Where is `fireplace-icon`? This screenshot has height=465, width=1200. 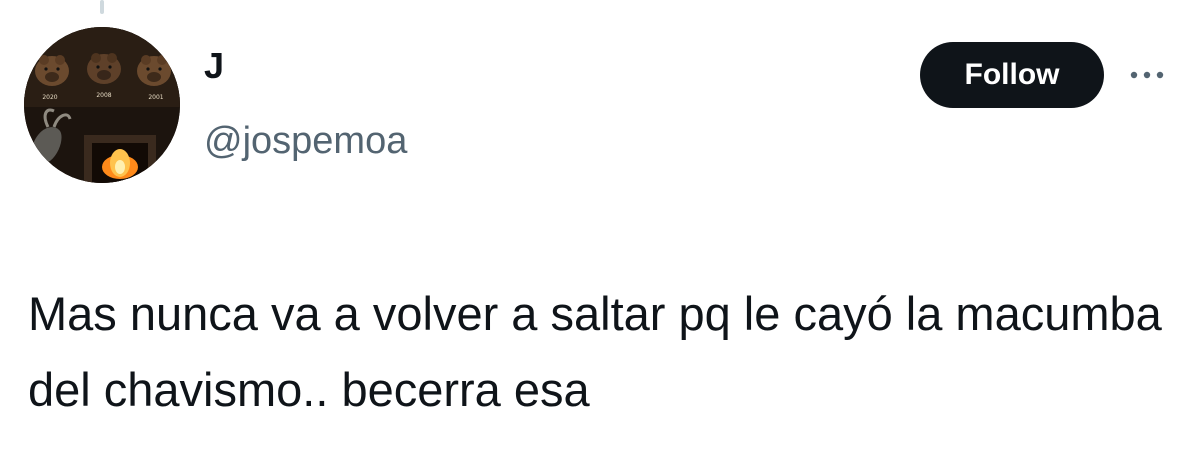 fireplace-icon is located at coordinates (120, 159).